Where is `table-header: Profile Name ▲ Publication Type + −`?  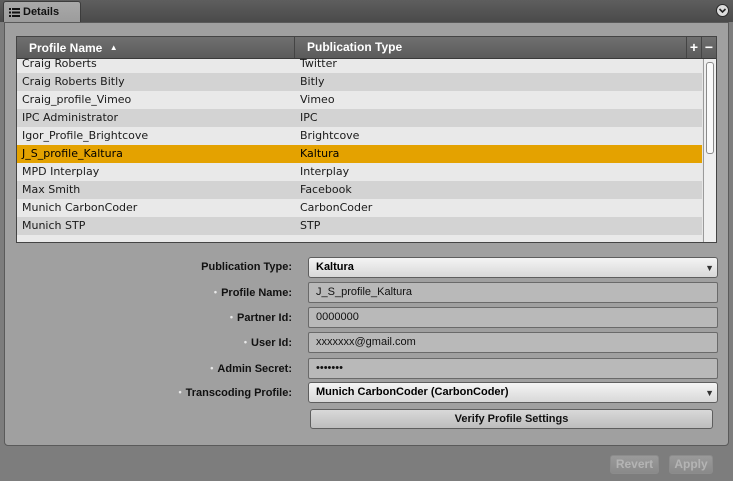
table-header: Profile Name ▲ Publication Type + − is located at coordinates (366, 48).